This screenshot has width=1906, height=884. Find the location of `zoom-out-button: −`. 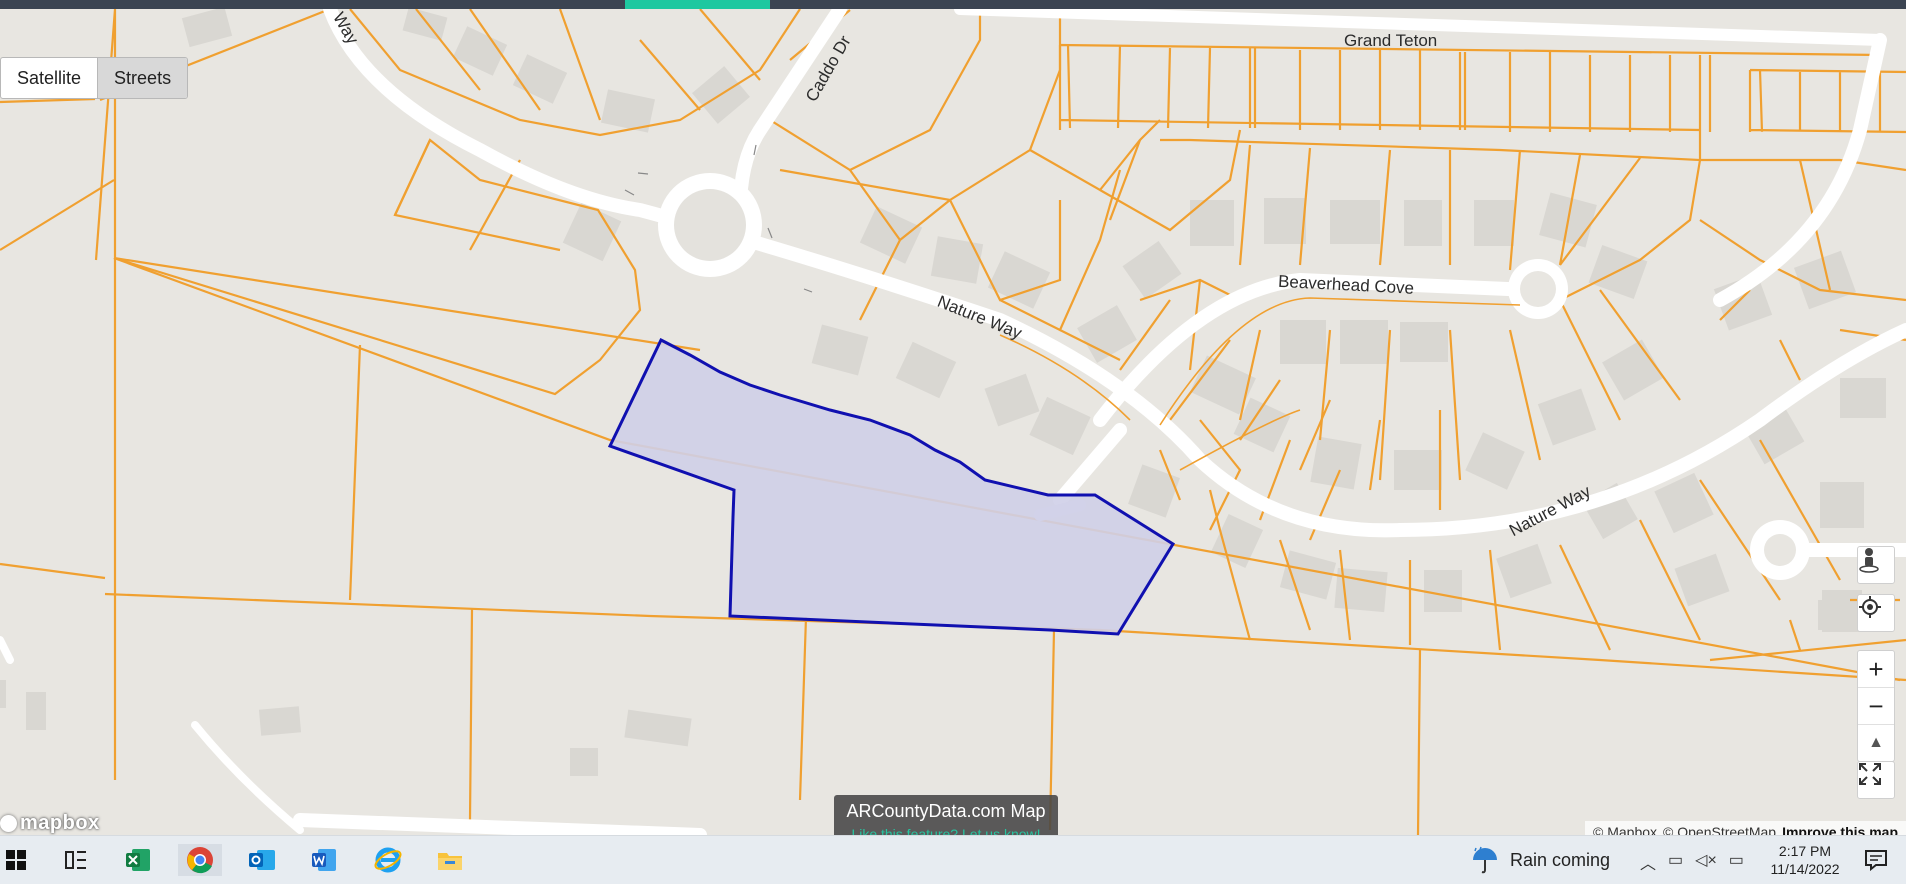

zoom-out-button: − is located at coordinates (1876, 706).